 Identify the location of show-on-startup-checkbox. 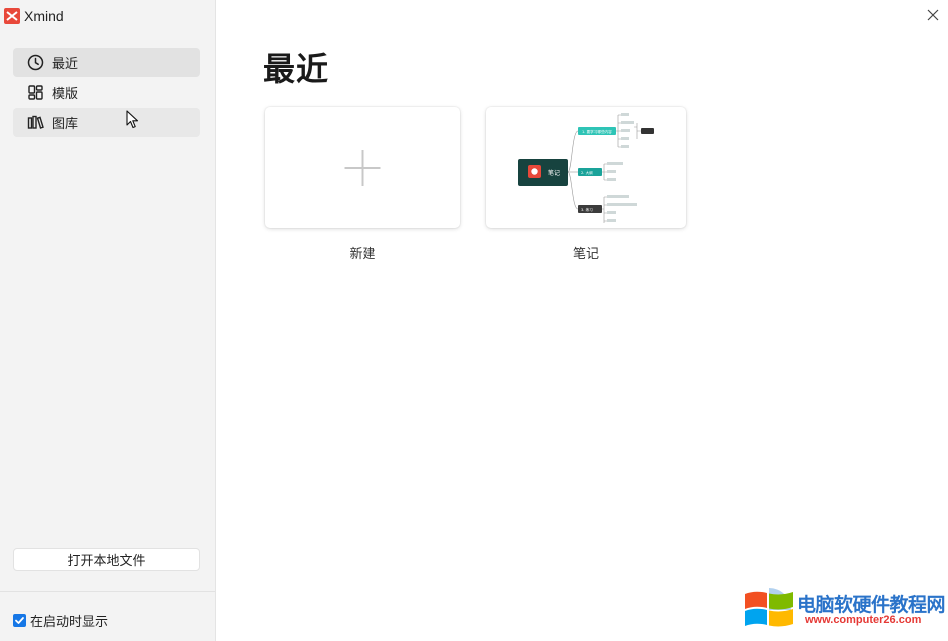
(19, 620).